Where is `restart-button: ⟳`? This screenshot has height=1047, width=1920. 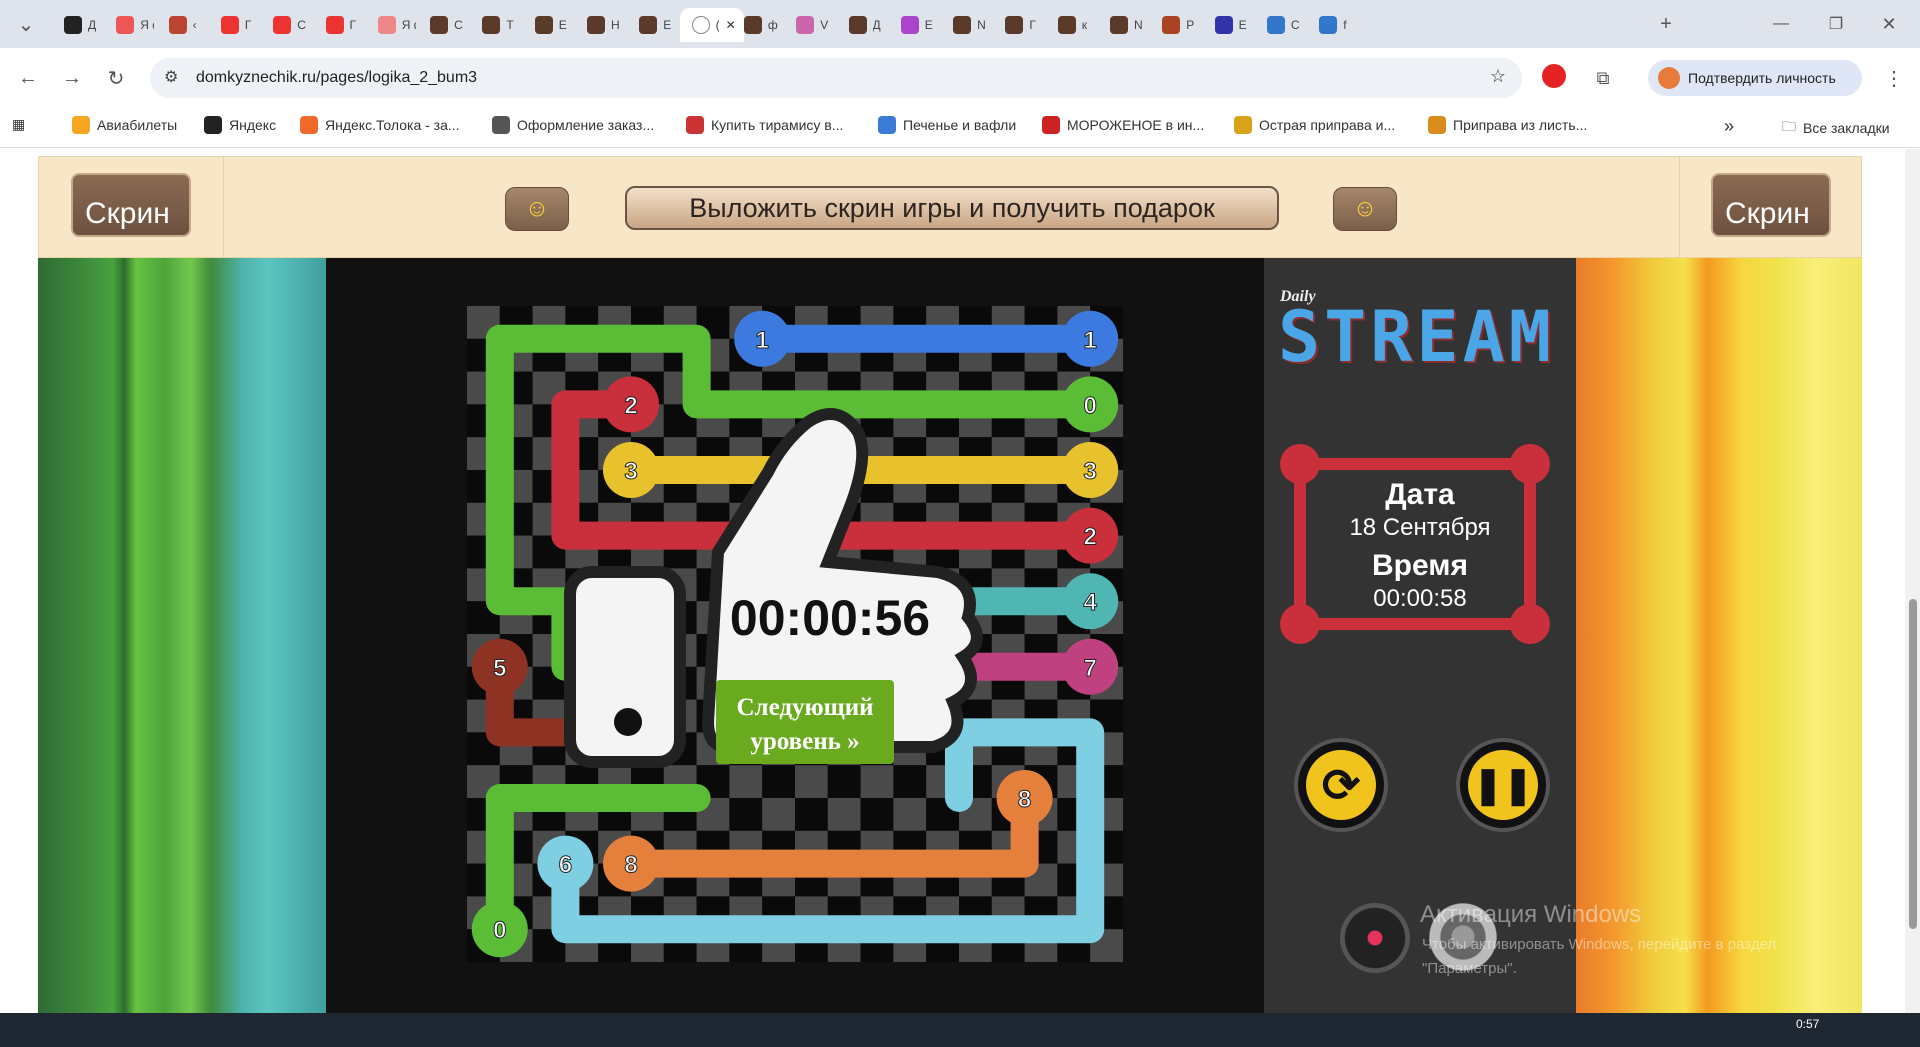
restart-button: ⟳ is located at coordinates (1341, 785).